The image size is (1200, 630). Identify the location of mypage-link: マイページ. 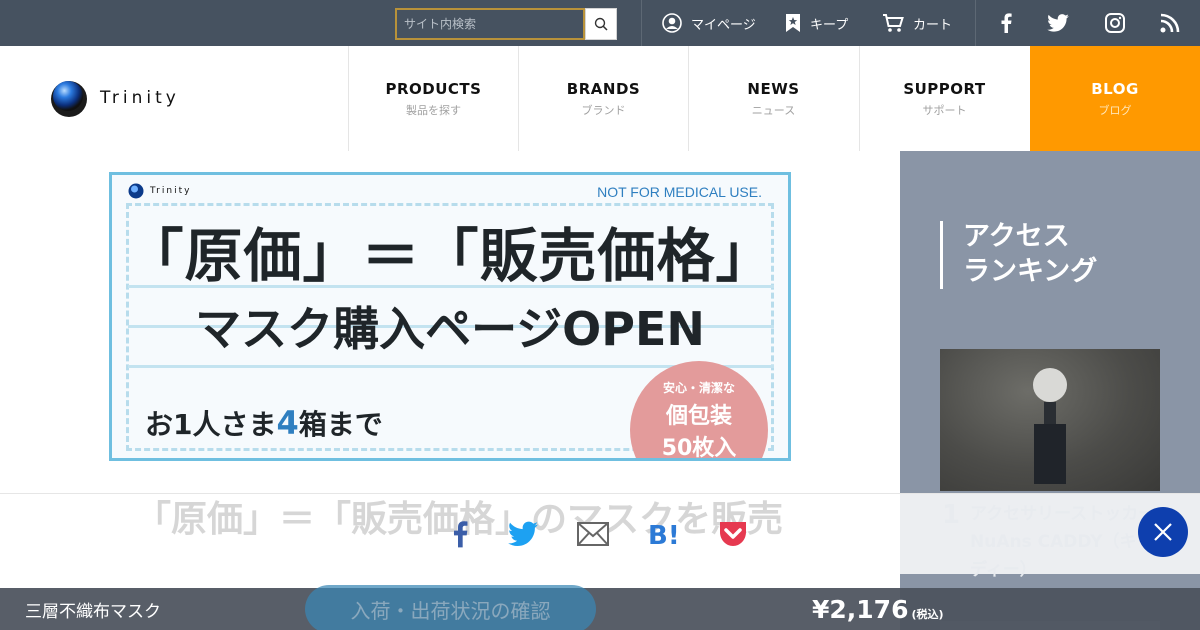
(709, 23).